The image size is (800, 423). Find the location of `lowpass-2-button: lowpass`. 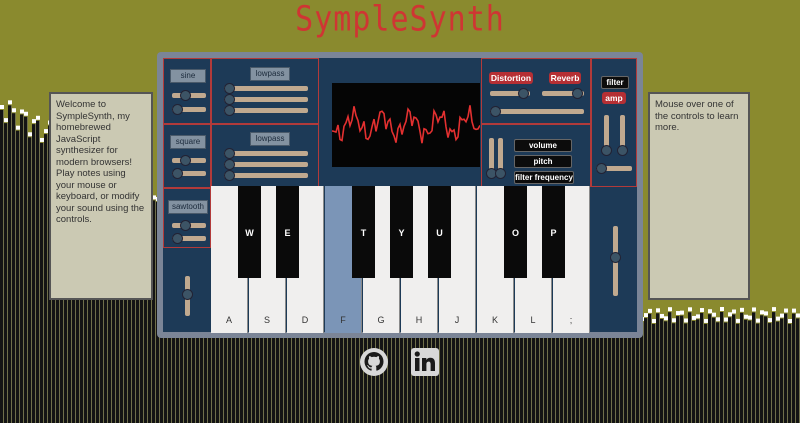

lowpass-2-button: lowpass is located at coordinates (270, 139).